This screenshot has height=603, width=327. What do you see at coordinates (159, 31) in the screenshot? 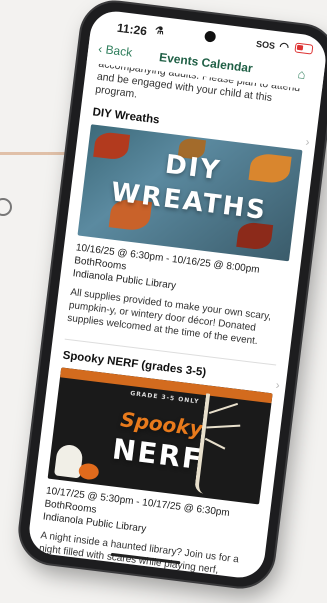
I see `notification-icon: ⚗` at bounding box center [159, 31].